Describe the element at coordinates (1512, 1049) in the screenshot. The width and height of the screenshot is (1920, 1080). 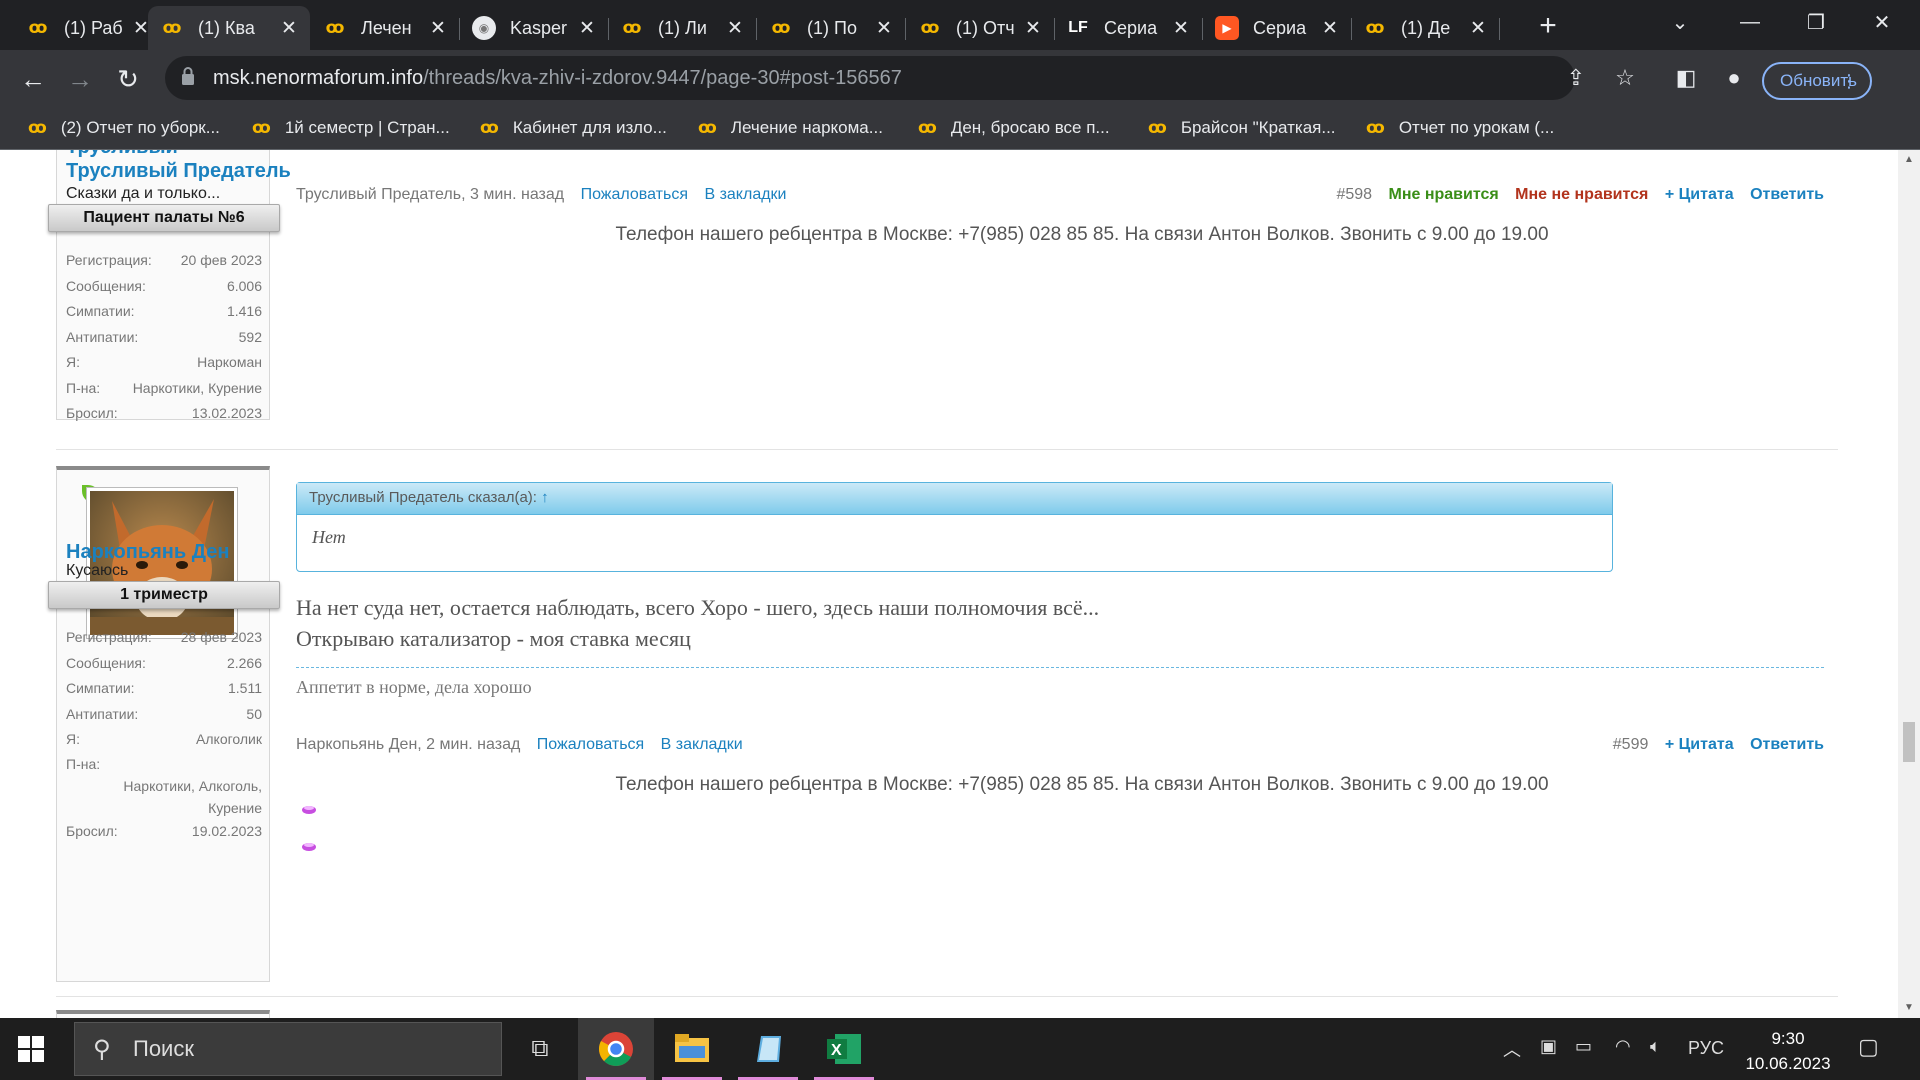
I see `tray-chevron-up-icon: ︿` at that location.